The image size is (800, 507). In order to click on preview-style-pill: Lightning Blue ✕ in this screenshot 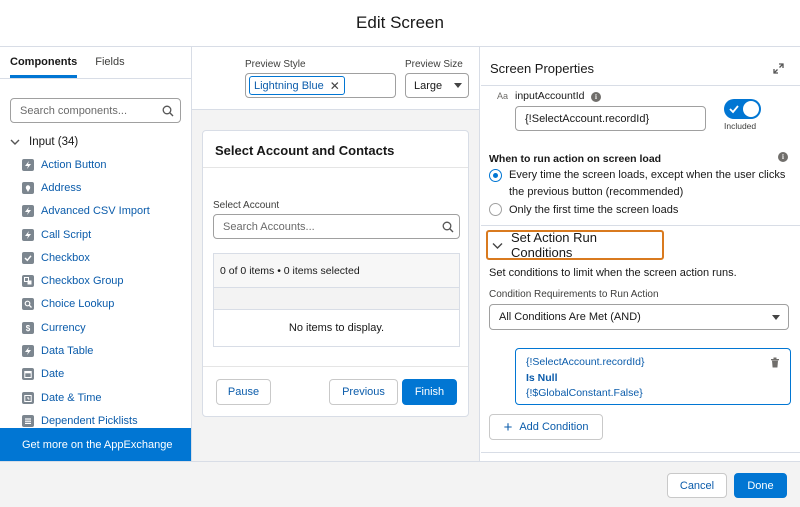, I will do `click(297, 85)`.